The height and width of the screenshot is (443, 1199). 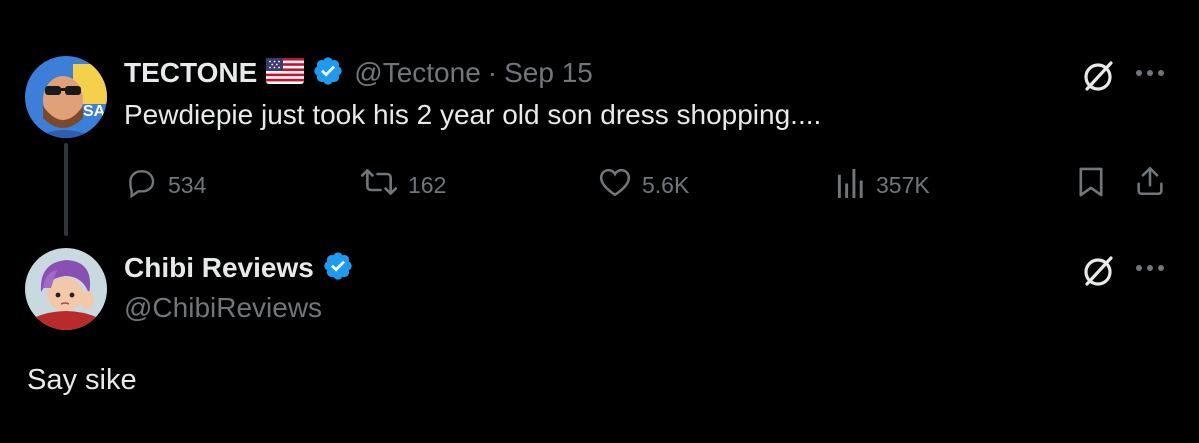 I want to click on views-count: 357K, so click(x=903, y=184).